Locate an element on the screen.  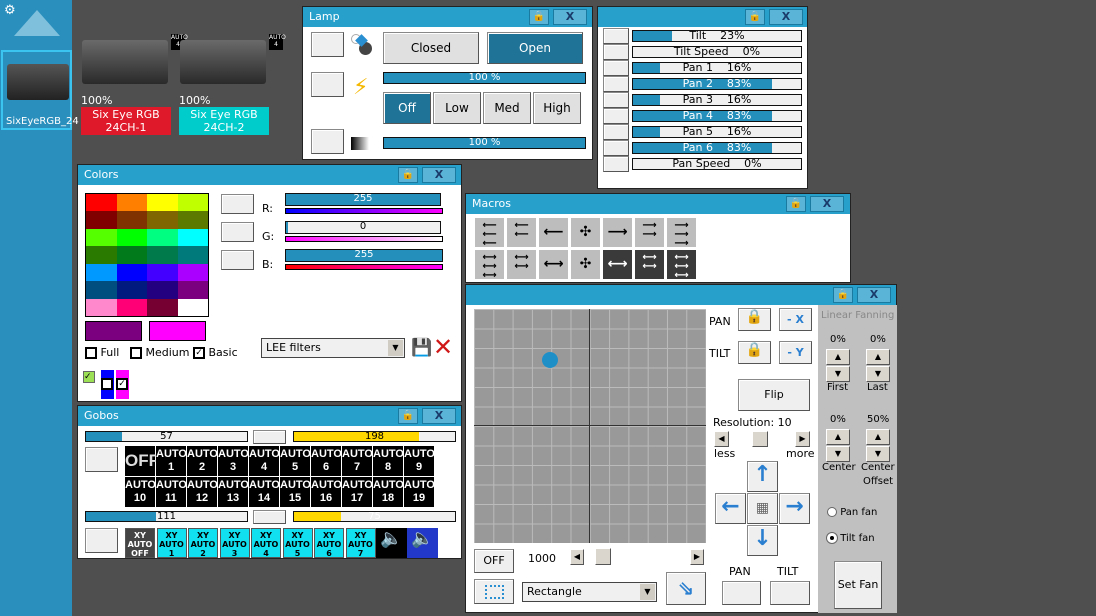
gobo-tile: AUTO 13 is located at coordinates (233, 492).